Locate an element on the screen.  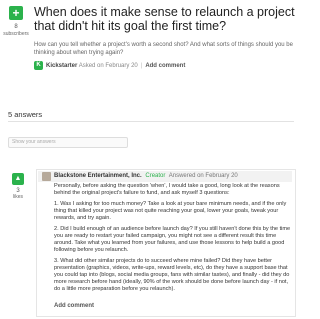
subscribe-button: + is located at coordinates (16, 13).